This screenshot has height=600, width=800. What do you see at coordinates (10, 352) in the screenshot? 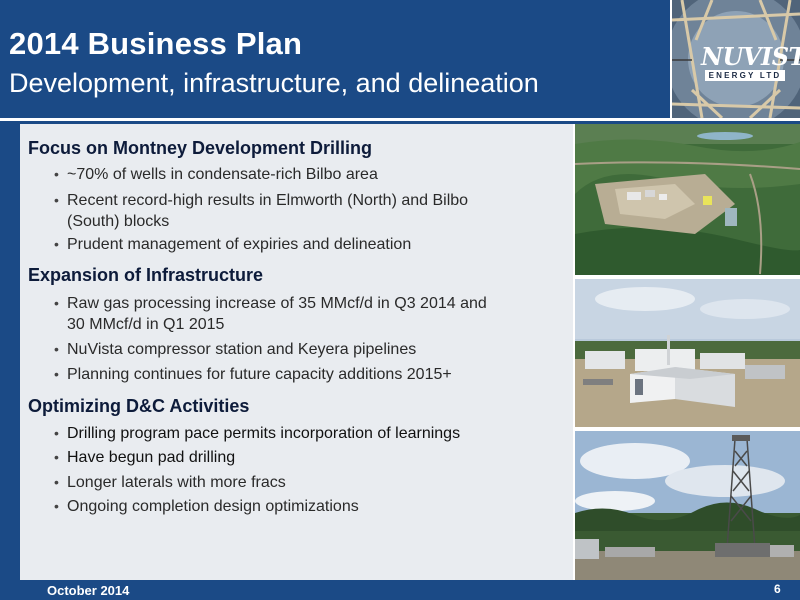
I see `left-accent-bar` at bounding box center [10, 352].